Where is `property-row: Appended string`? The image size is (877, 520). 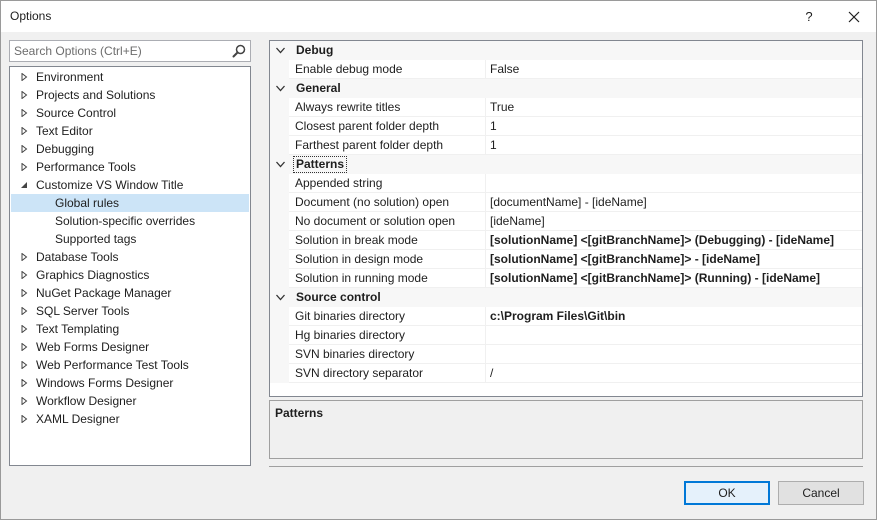
property-row: Appended string is located at coordinates (566, 183).